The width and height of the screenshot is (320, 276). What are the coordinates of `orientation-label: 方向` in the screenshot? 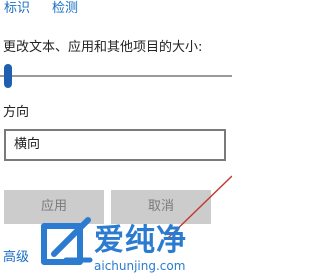 It's located at (16, 112).